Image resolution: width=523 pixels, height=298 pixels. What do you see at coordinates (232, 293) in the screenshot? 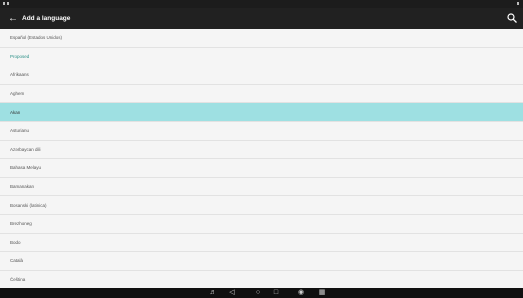
I see `back-icon: ◁` at bounding box center [232, 293].